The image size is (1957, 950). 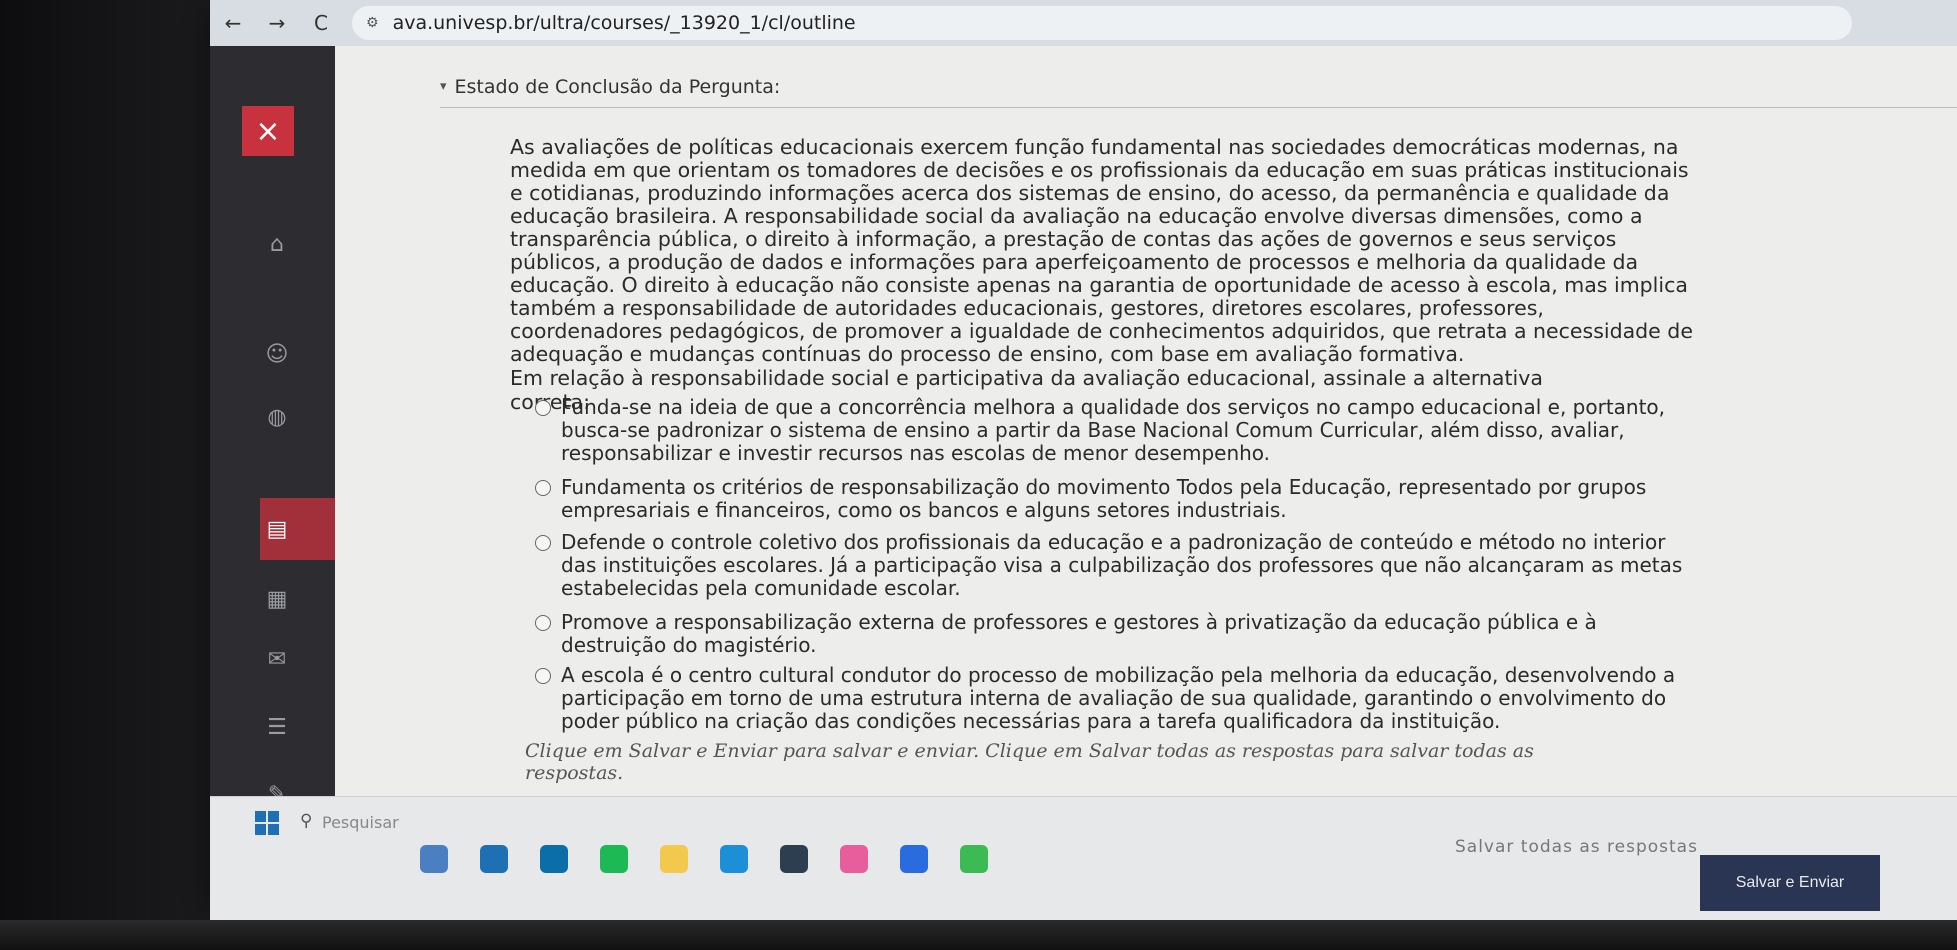 I want to click on reload-icon: C, so click(x=321, y=23).